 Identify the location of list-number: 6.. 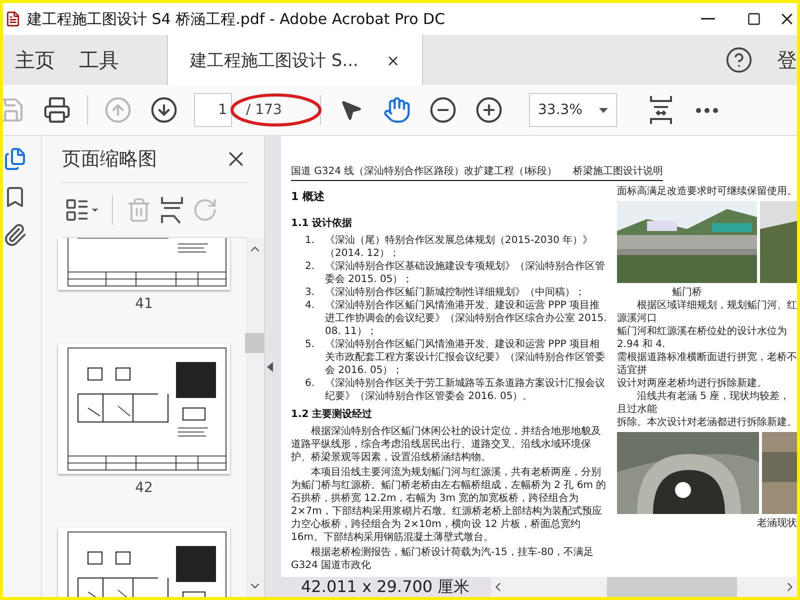
(310, 384).